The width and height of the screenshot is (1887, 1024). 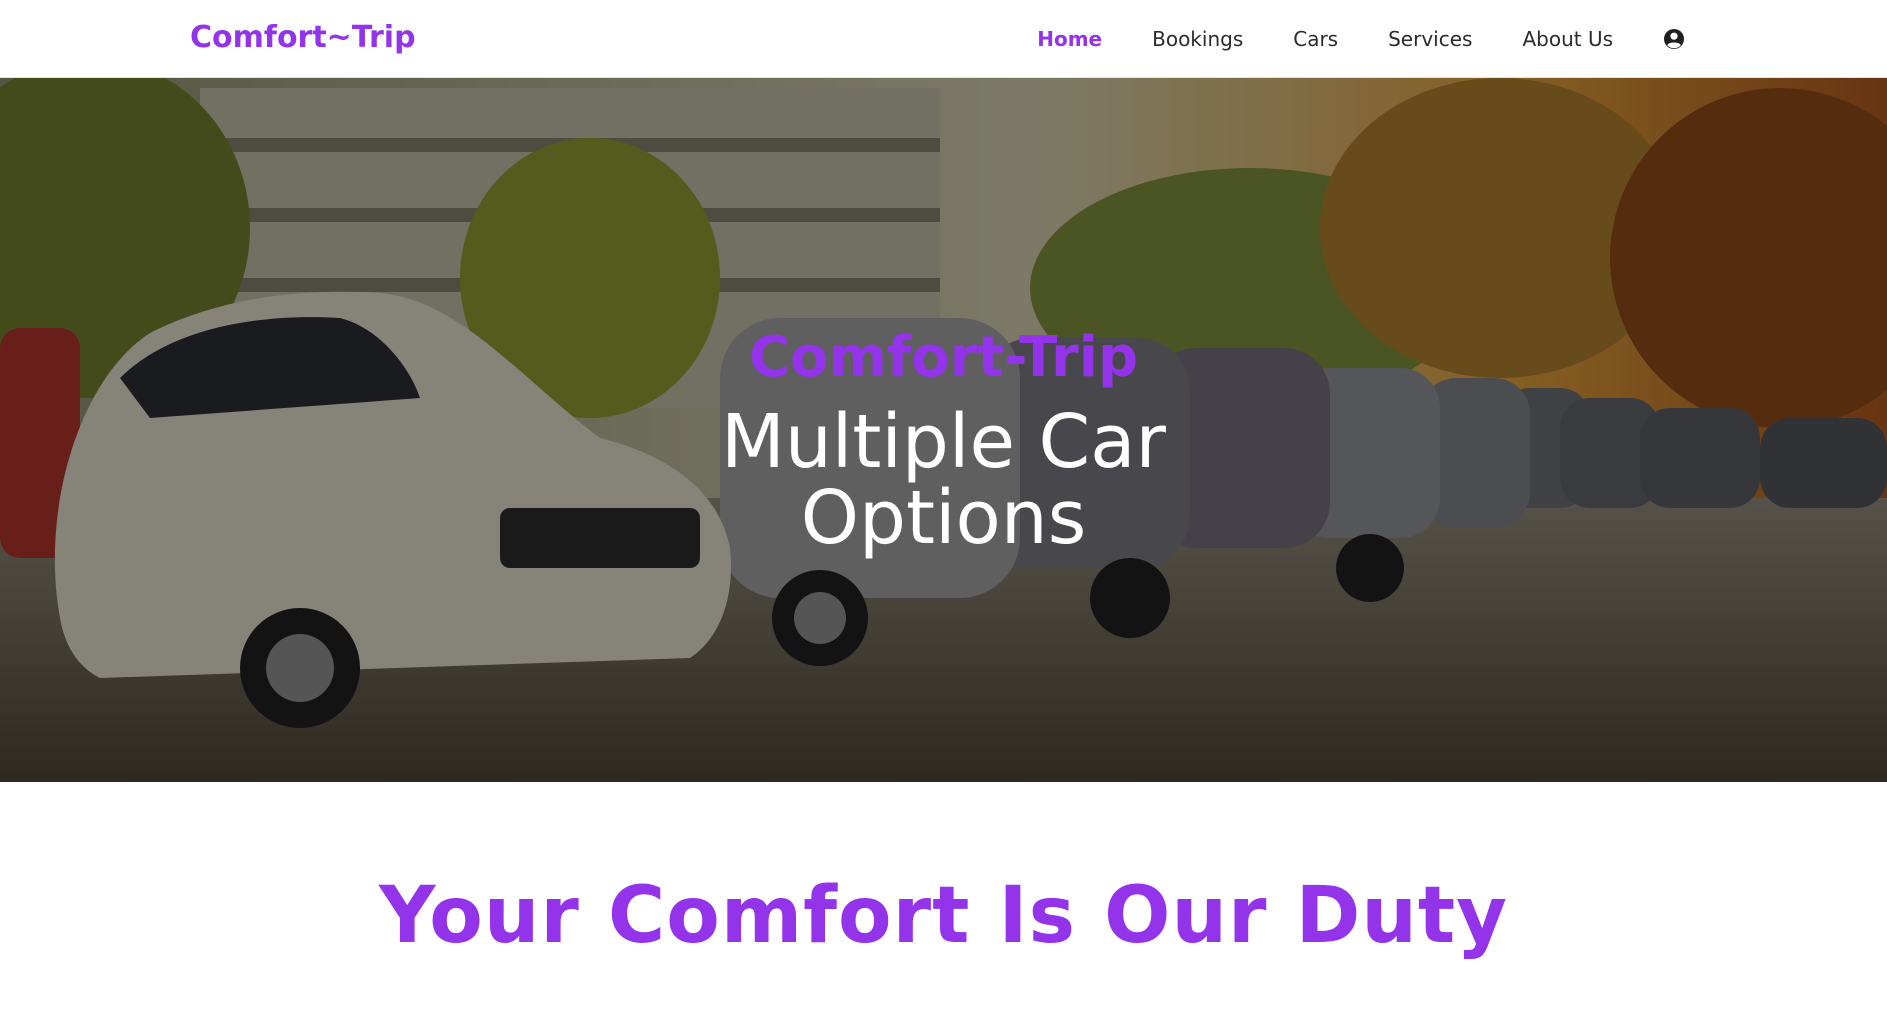 I want to click on brand-logo-link: Comfort~Trip, so click(x=303, y=37).